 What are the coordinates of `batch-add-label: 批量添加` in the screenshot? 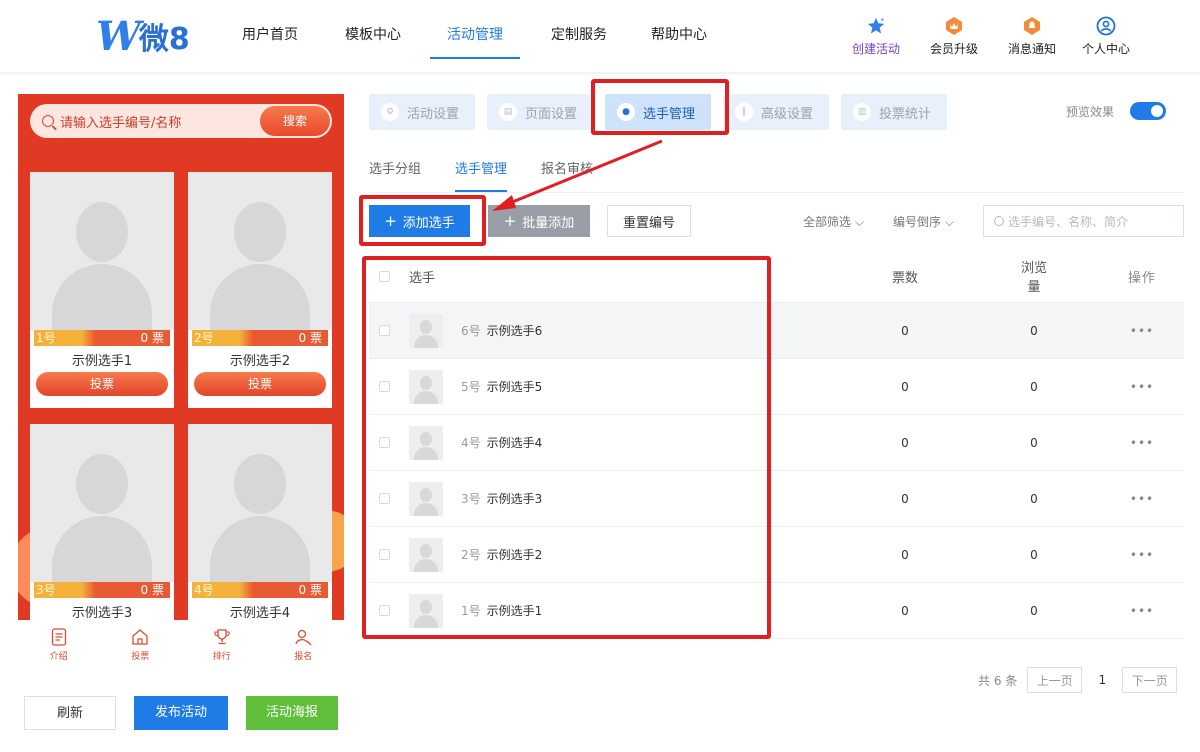 It's located at (548, 223).